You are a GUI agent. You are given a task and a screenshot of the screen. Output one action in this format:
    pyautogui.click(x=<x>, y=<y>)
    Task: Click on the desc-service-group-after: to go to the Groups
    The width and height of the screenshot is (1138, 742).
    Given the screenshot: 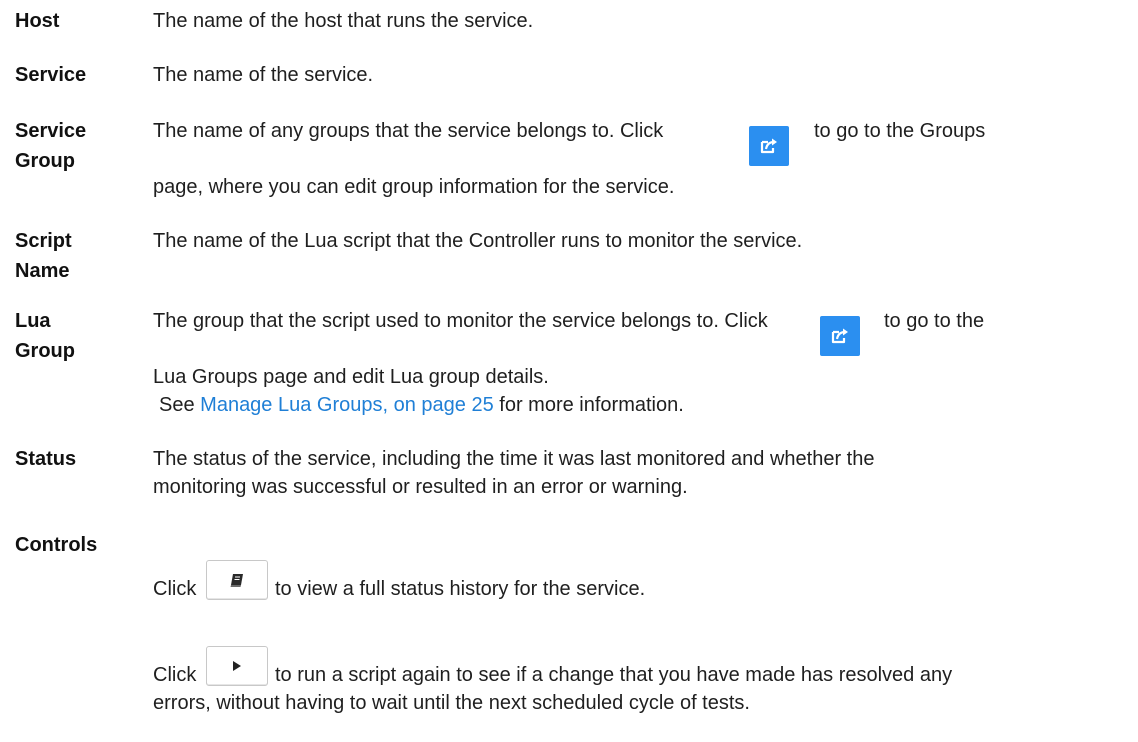 What is the action you would take?
    pyautogui.click(x=900, y=131)
    